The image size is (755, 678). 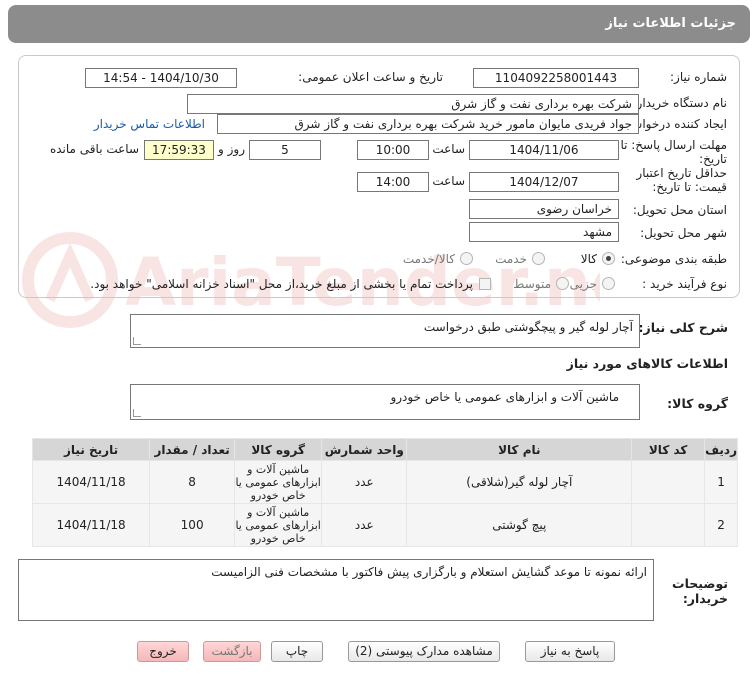 What do you see at coordinates (448, 181) in the screenshot?
I see `validity-time-label: ساعت` at bounding box center [448, 181].